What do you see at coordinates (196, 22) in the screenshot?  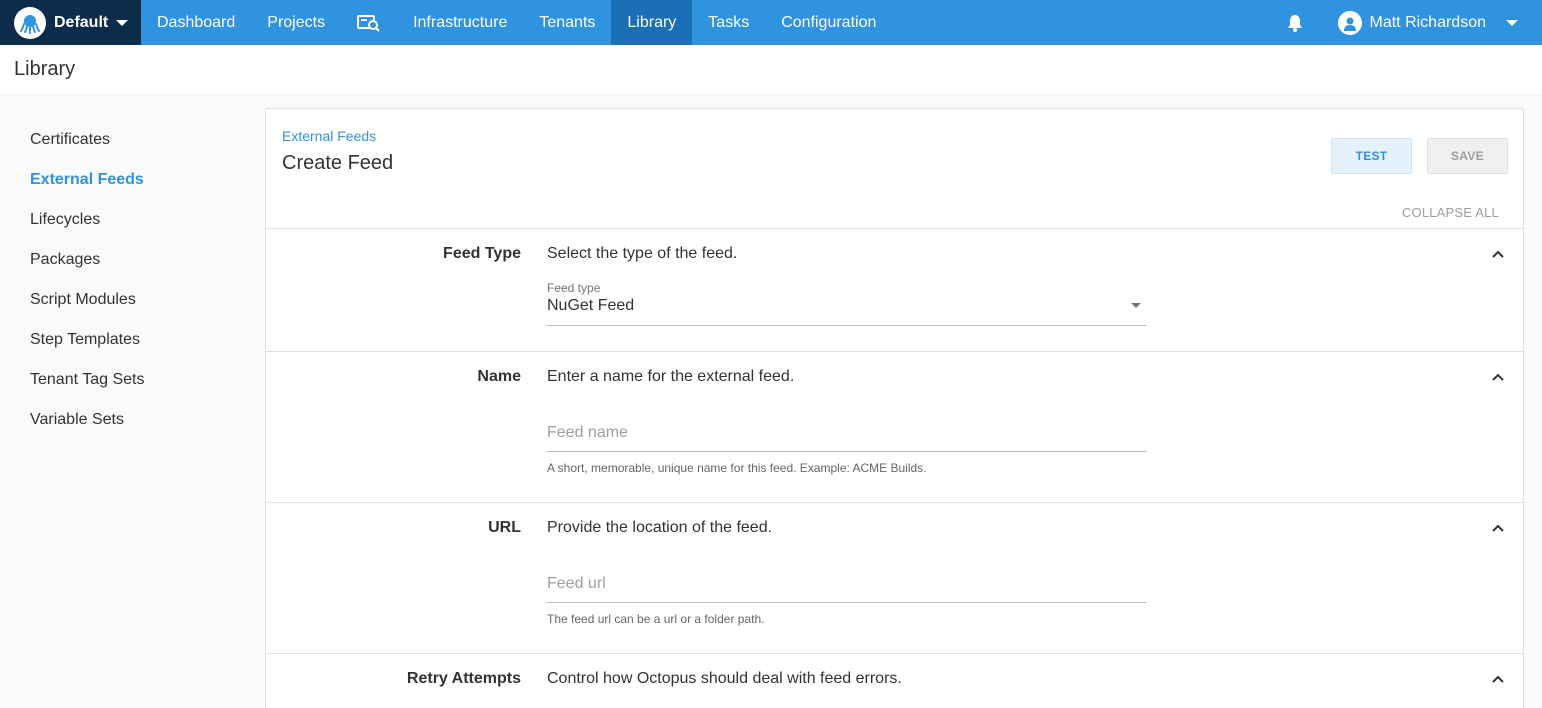 I see `nav-dashboard: Dashboard` at bounding box center [196, 22].